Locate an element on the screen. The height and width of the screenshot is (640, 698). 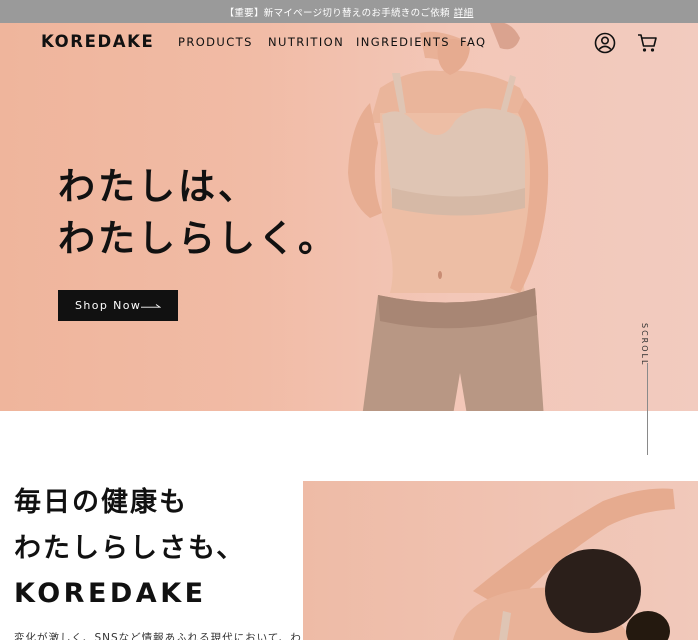
hero-headline-line2: わたしらしく。 is located at coordinates (198, 238).